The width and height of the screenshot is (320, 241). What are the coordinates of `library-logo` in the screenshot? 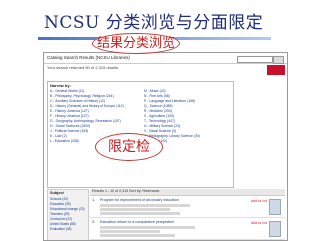 It's located at (276, 70).